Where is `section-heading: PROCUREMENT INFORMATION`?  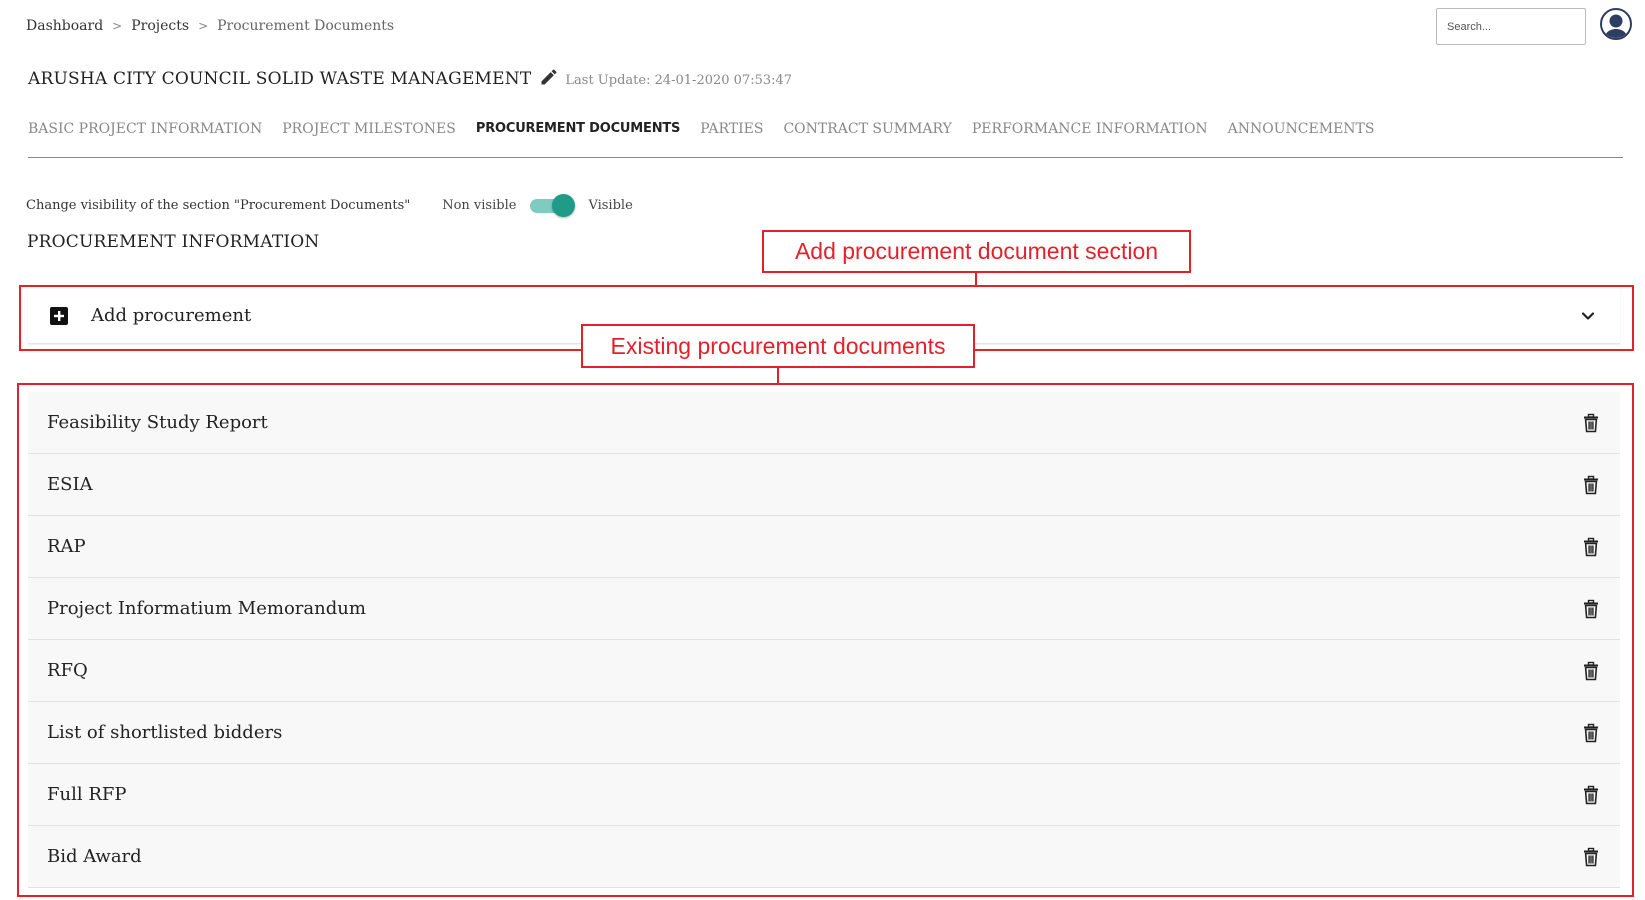 section-heading: PROCUREMENT INFORMATION is located at coordinates (173, 242).